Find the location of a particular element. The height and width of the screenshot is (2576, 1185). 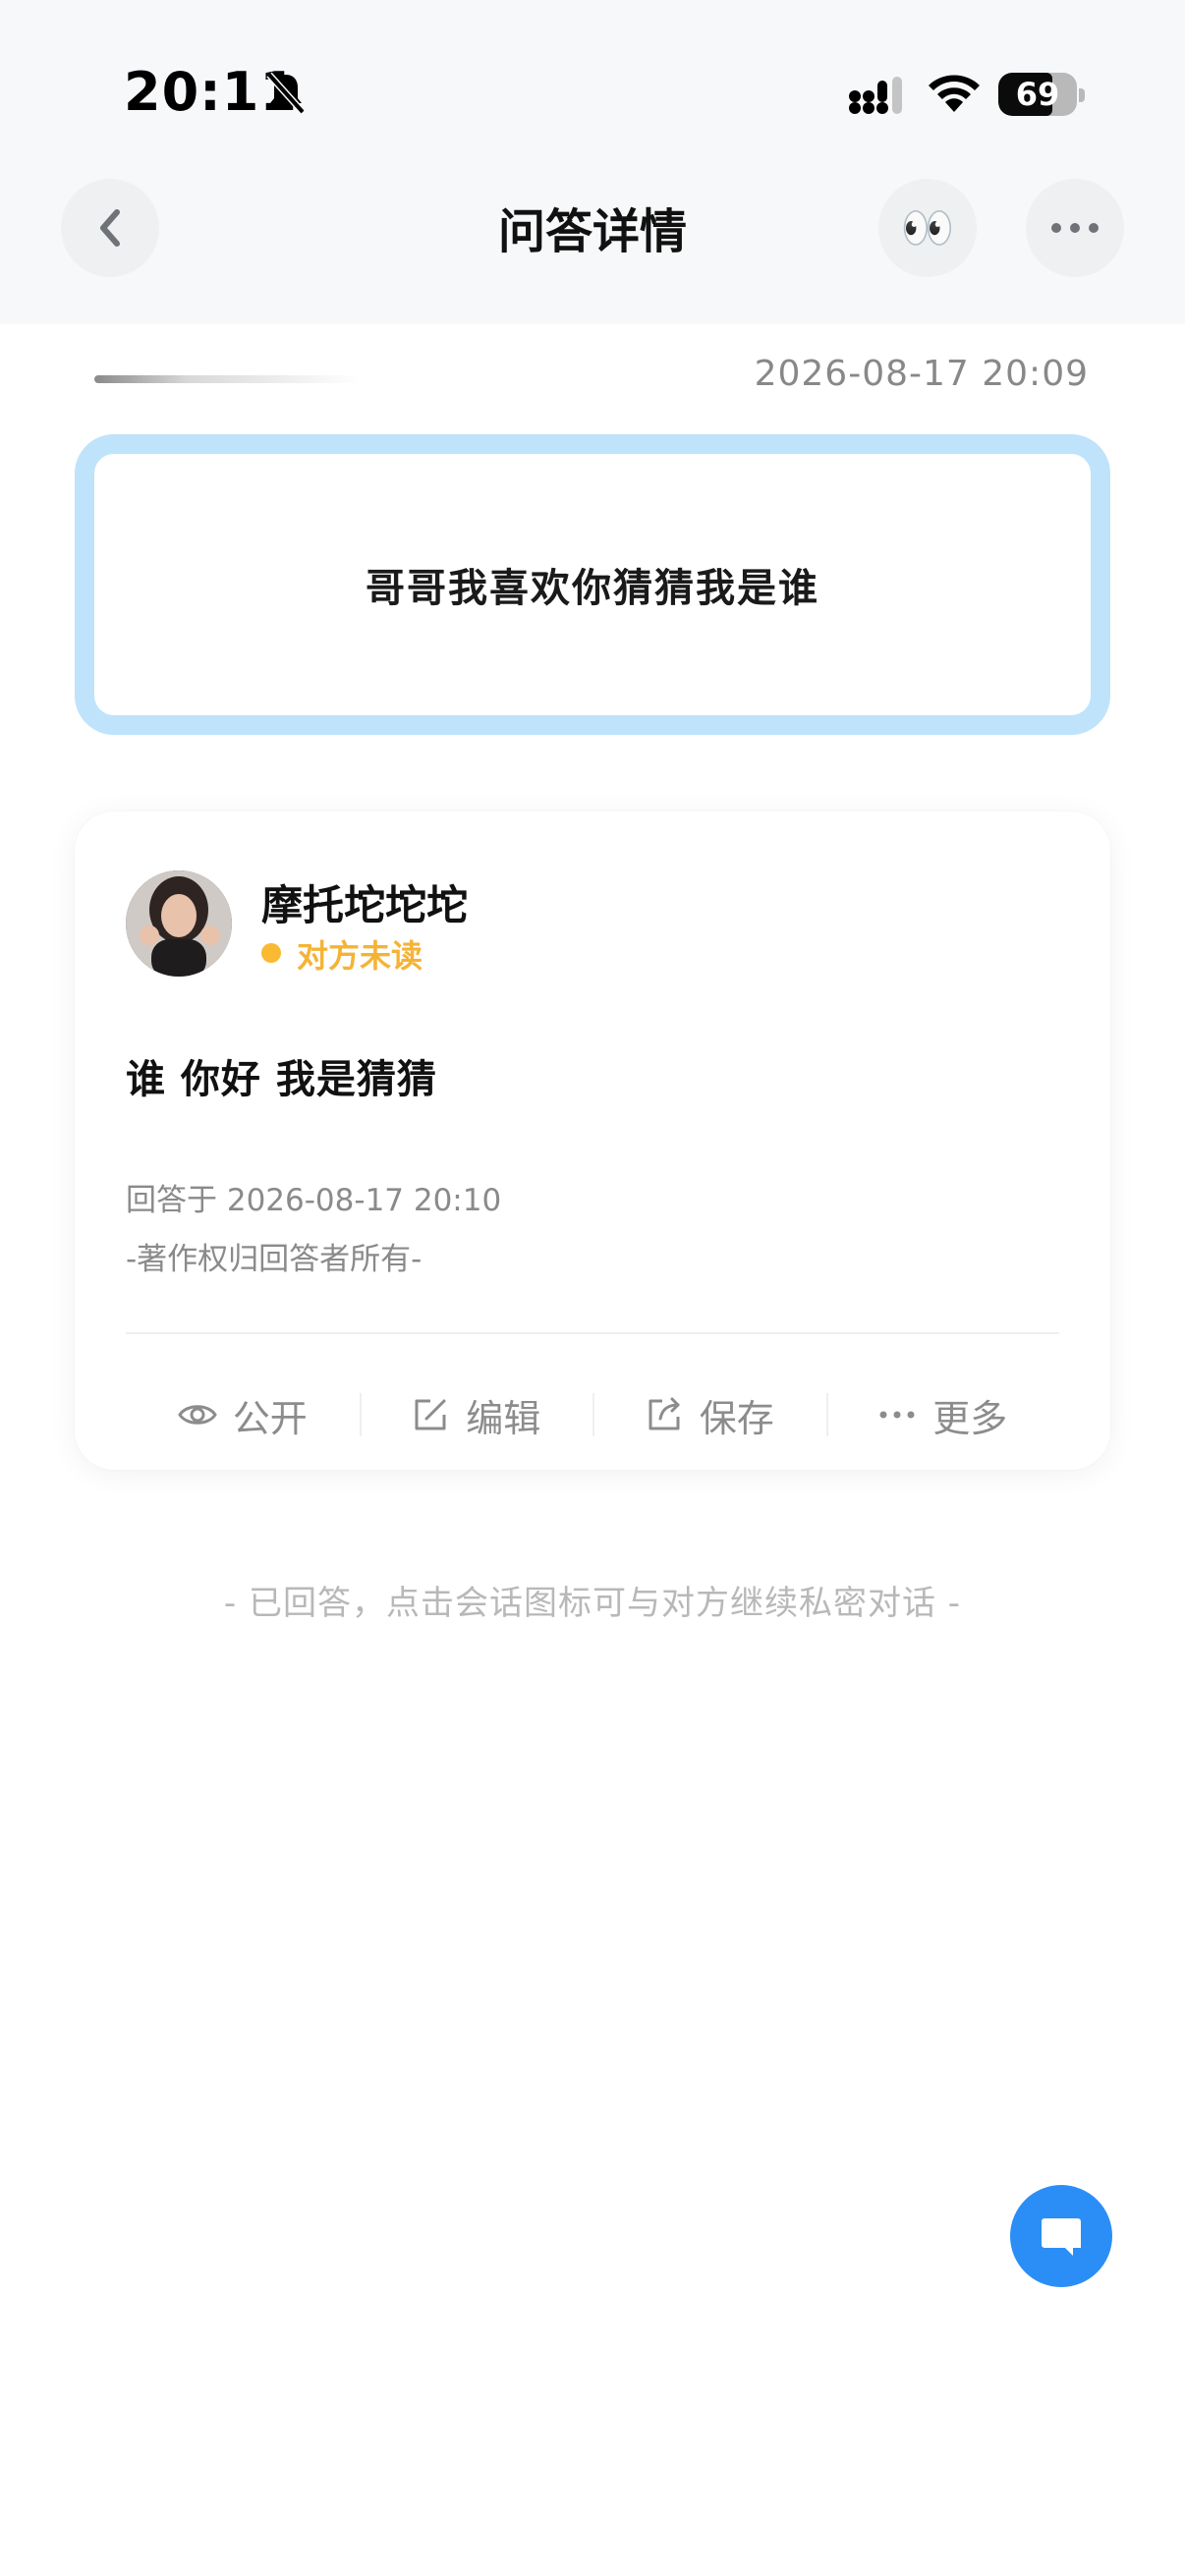

unread-dot is located at coordinates (271, 953).